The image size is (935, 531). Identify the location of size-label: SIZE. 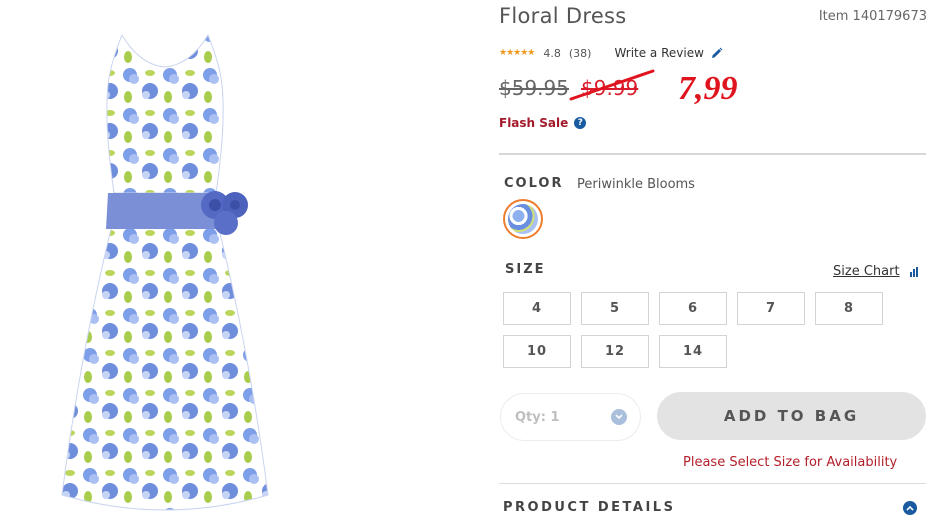
(525, 269).